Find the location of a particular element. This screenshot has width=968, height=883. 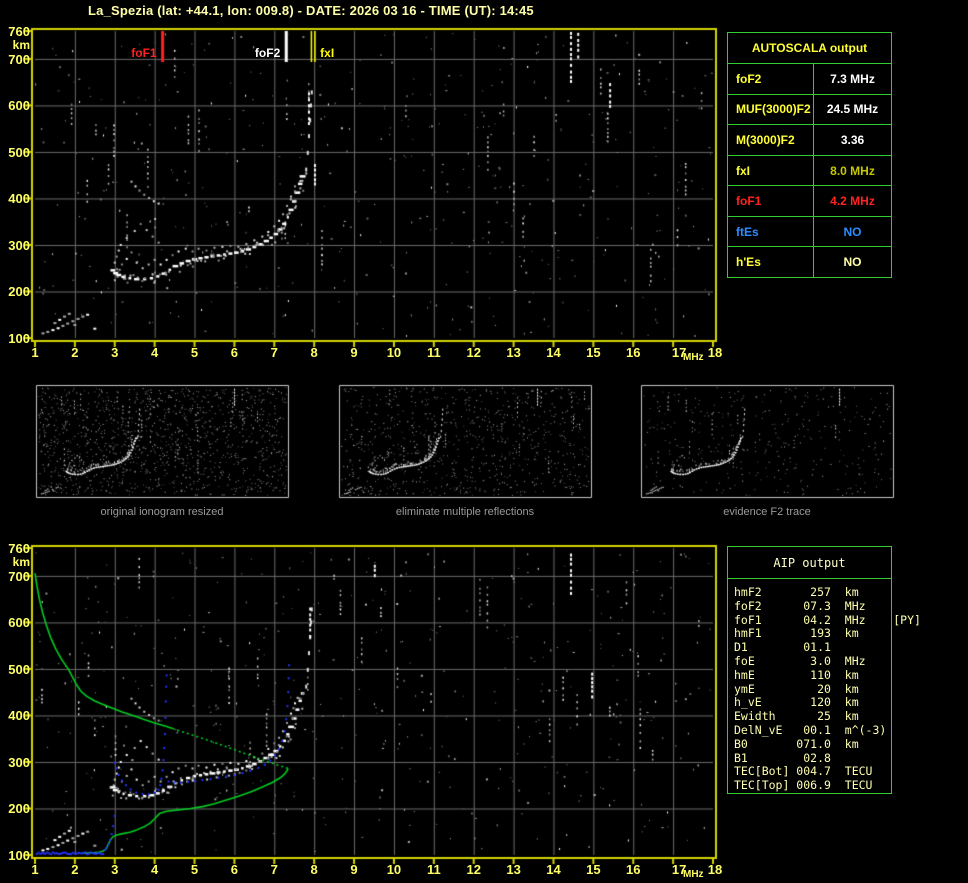

bottom-ionogram-xtick-7: 7 is located at coordinates (274, 869).